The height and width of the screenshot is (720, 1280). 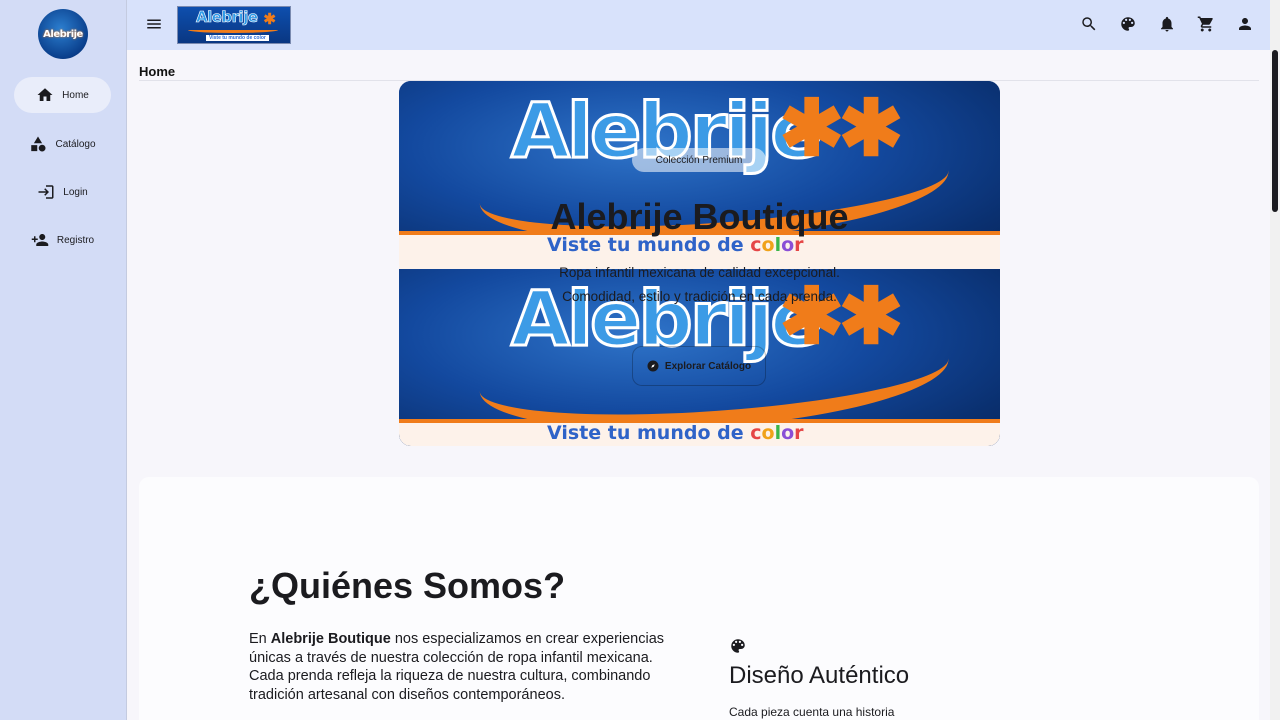 I want to click on feature-icon, so click(x=738, y=646).